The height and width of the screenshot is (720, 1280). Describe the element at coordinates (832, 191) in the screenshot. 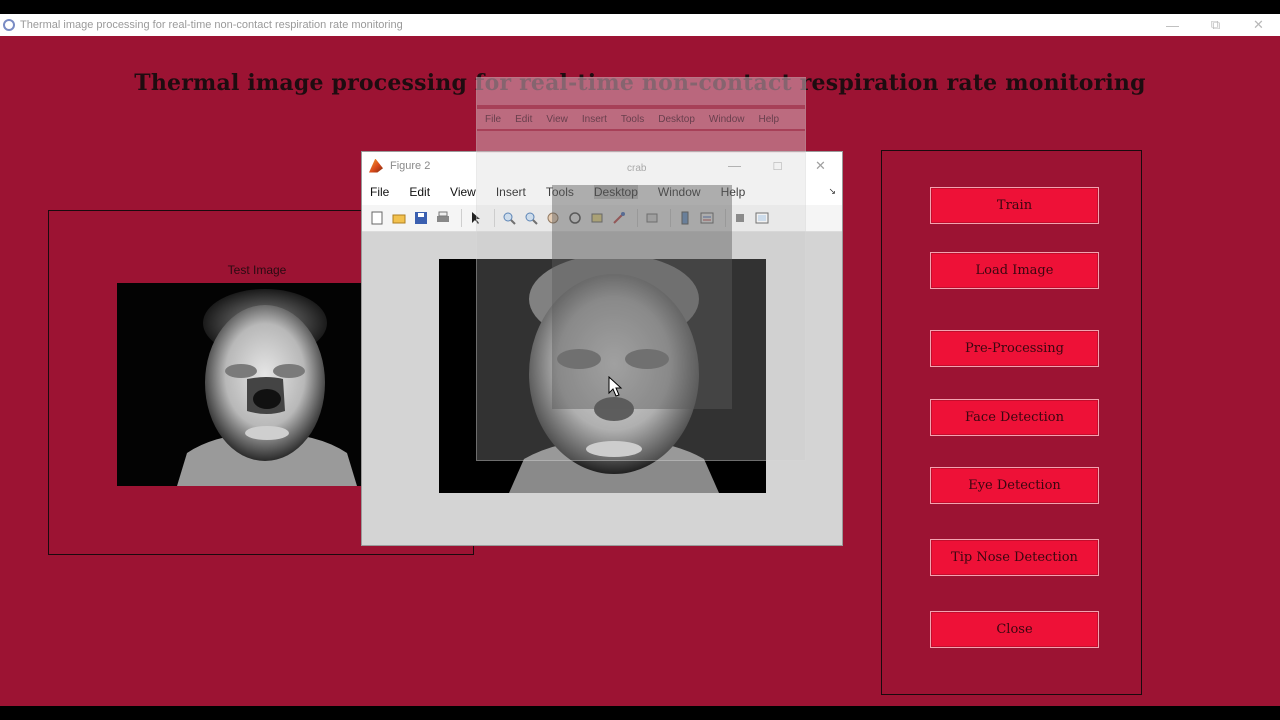

I see `dock-arrow-icon: ↘` at that location.